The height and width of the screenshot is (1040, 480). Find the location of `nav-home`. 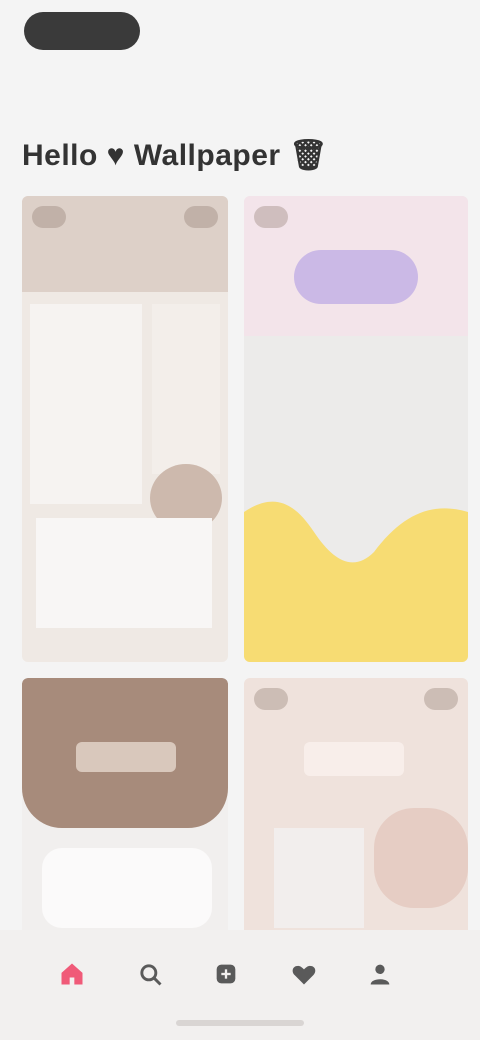

nav-home is located at coordinates (72, 974).